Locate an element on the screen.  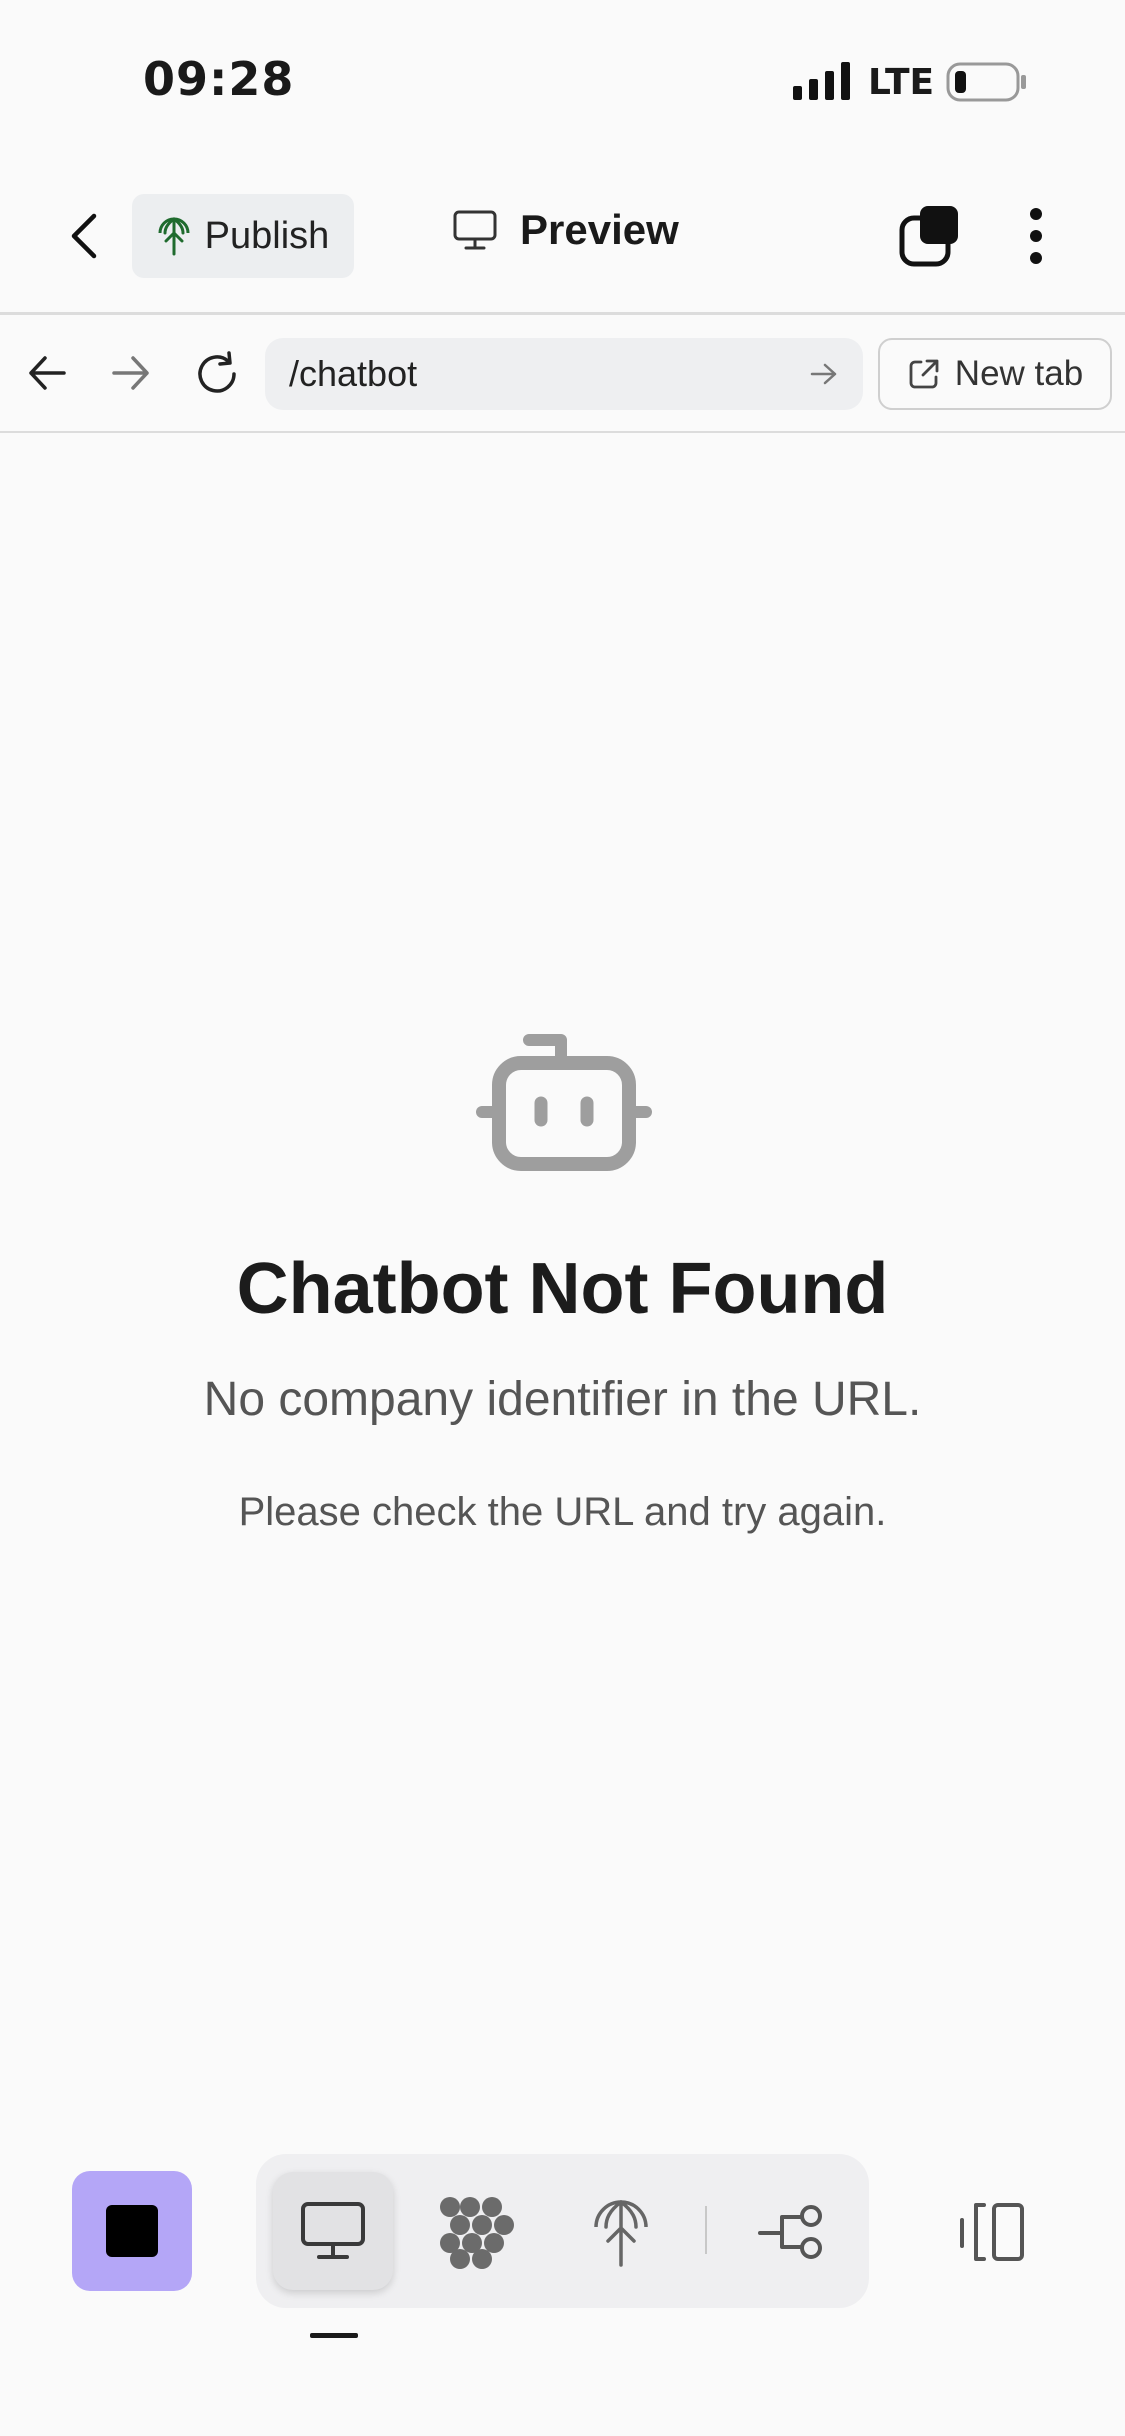
forward-arrow-icon is located at coordinates (131, 373).